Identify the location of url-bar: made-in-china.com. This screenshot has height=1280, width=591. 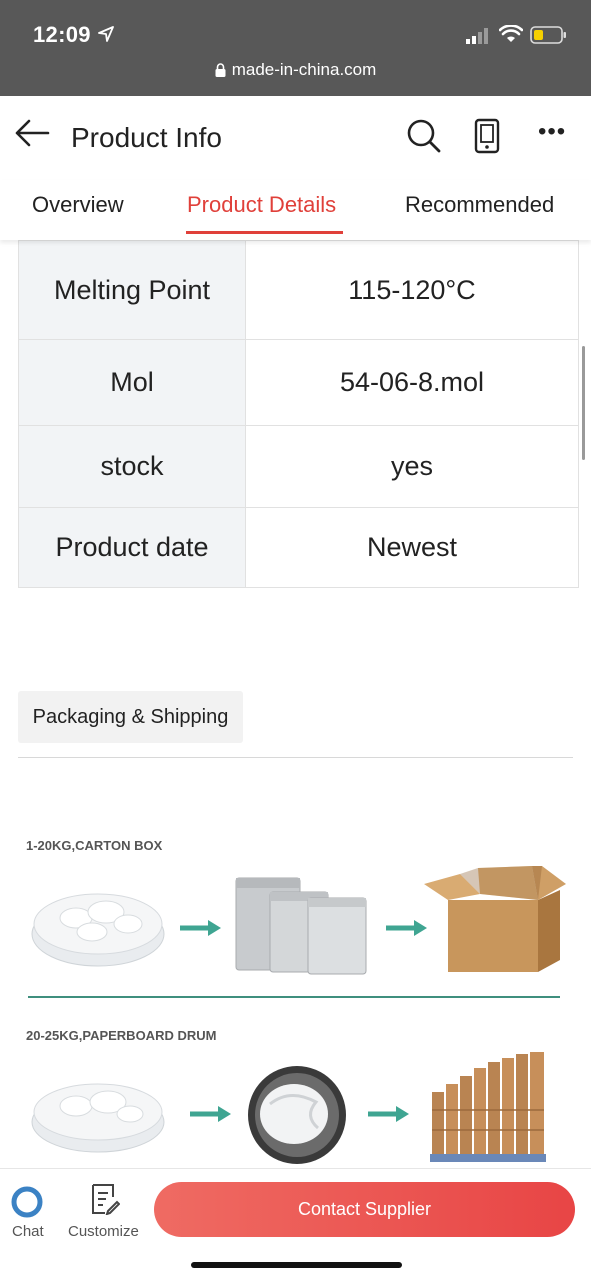
(295, 70).